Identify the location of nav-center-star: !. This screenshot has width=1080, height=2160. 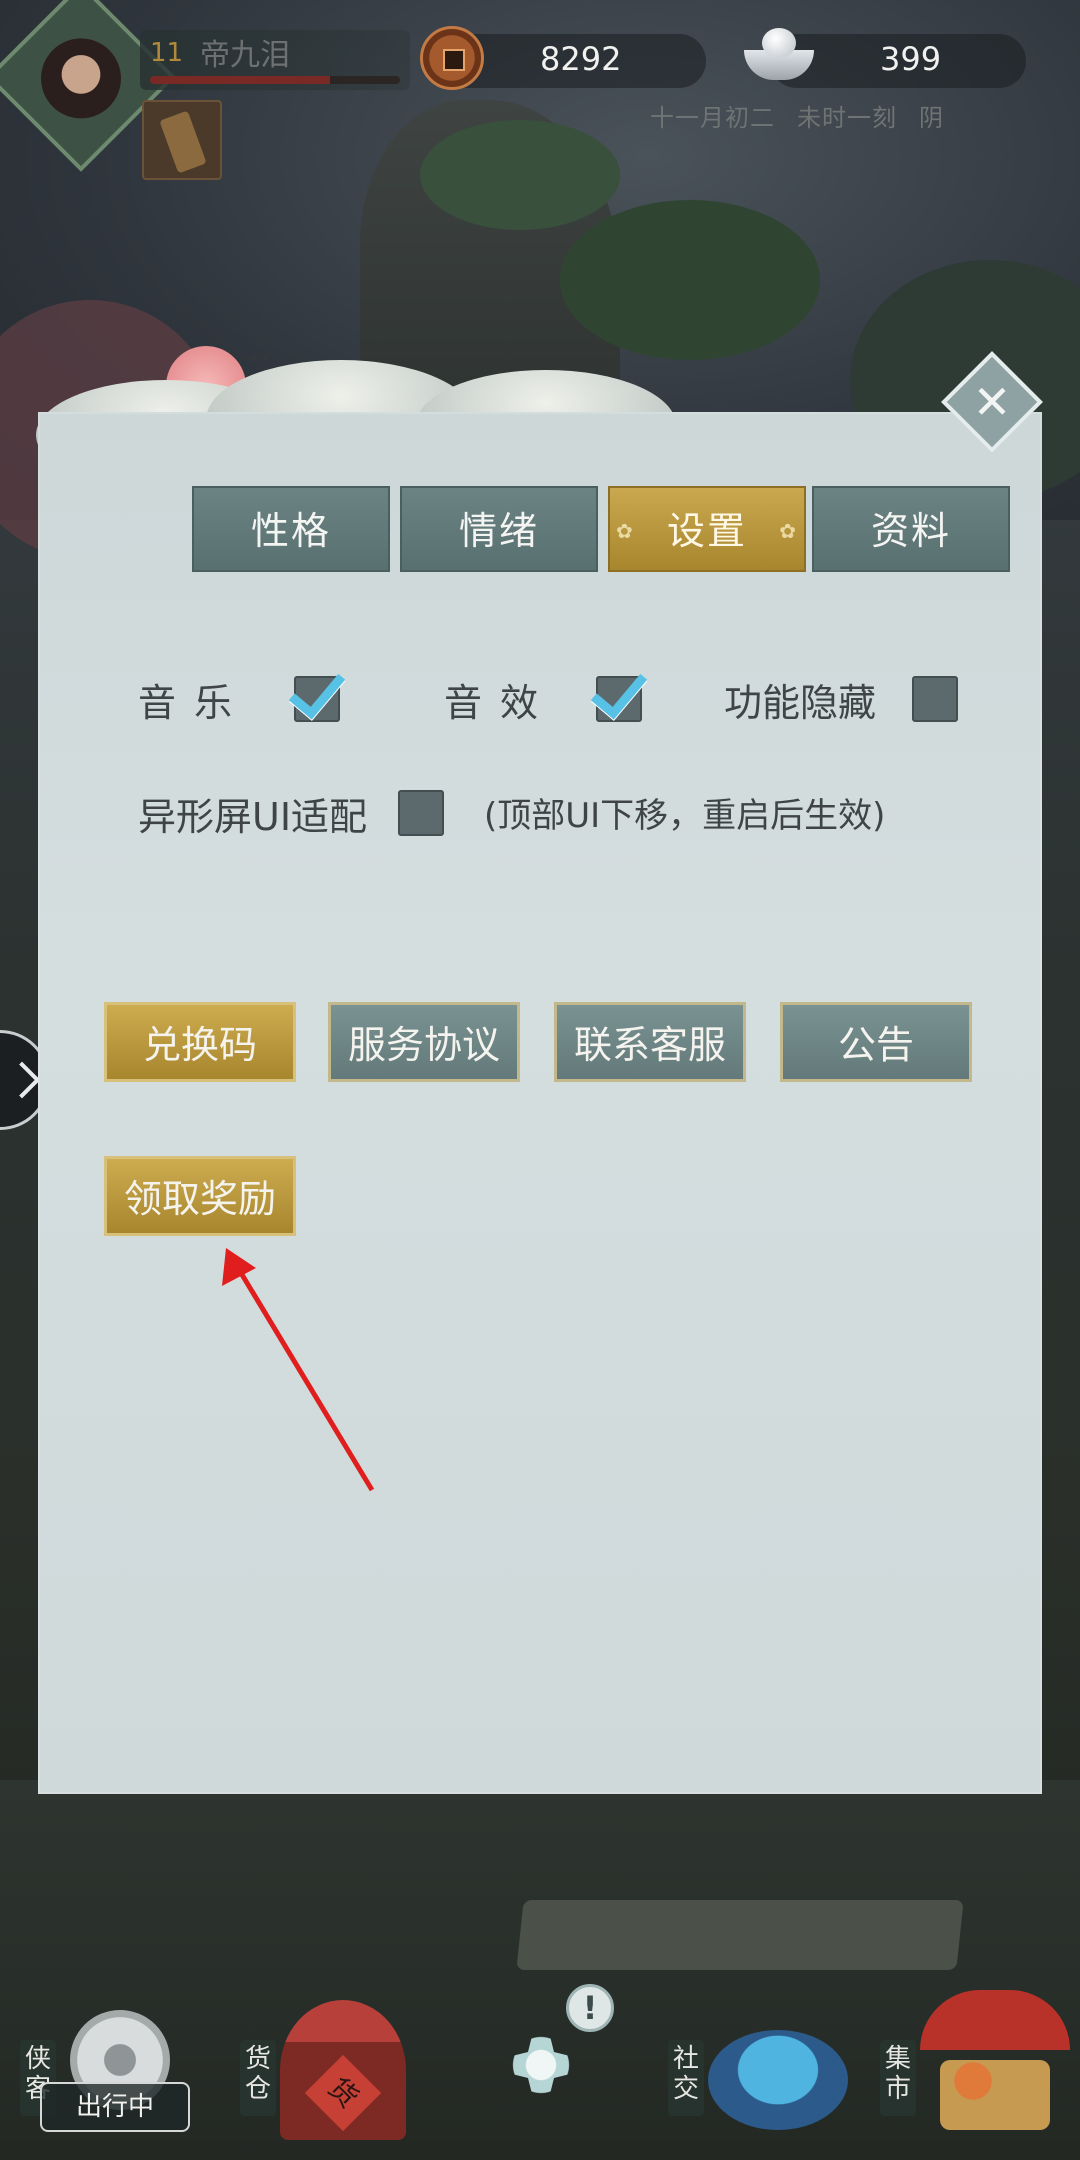
(561, 2067).